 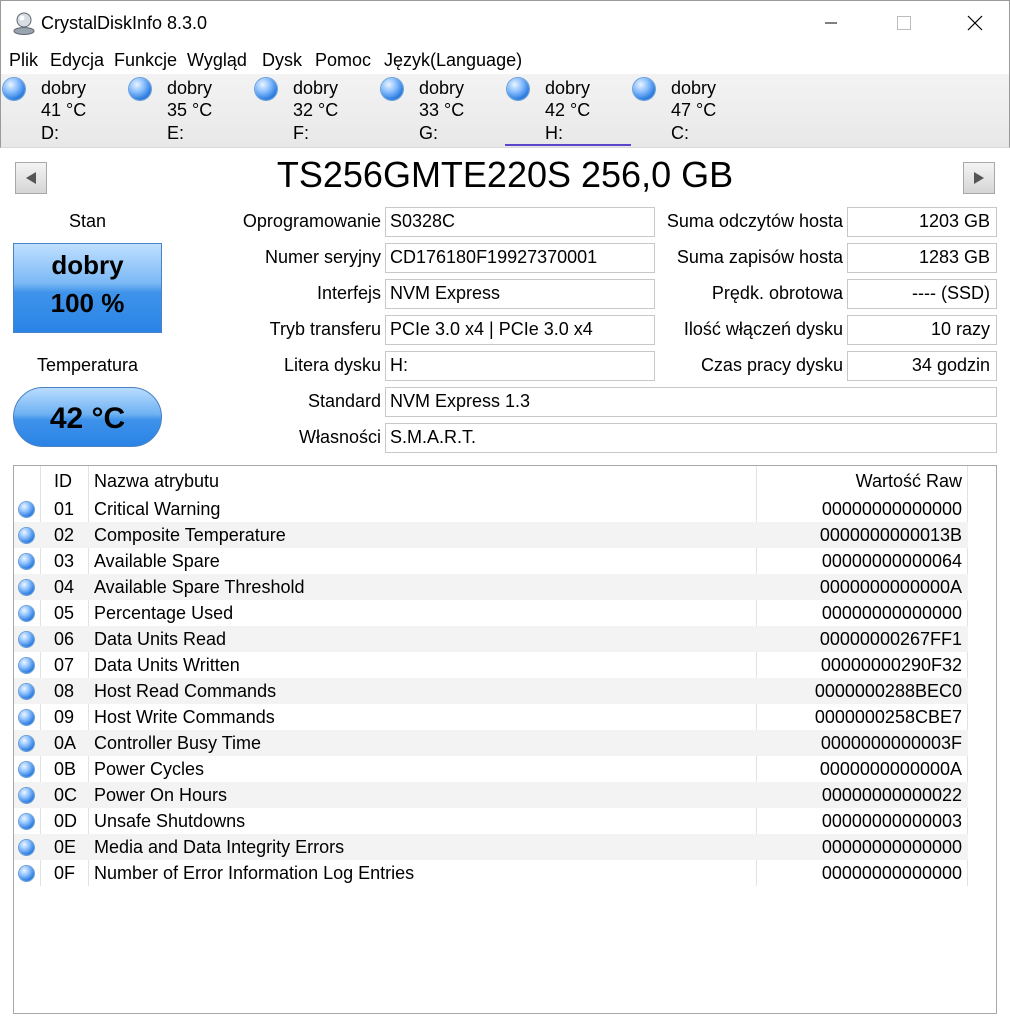 I want to click on menu-funkcje: Funkcje, so click(x=145, y=60).